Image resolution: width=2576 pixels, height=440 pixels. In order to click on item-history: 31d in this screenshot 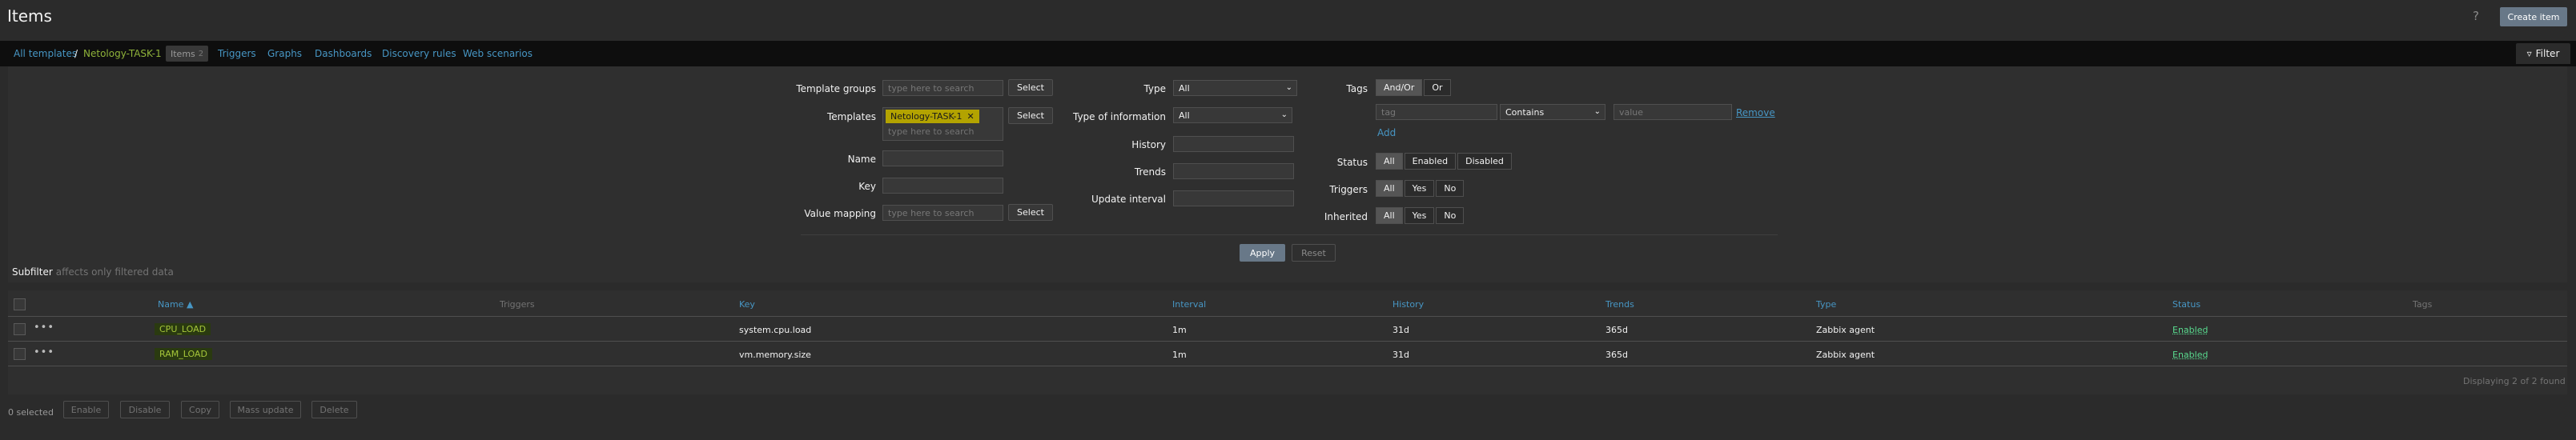, I will do `click(1400, 355)`.